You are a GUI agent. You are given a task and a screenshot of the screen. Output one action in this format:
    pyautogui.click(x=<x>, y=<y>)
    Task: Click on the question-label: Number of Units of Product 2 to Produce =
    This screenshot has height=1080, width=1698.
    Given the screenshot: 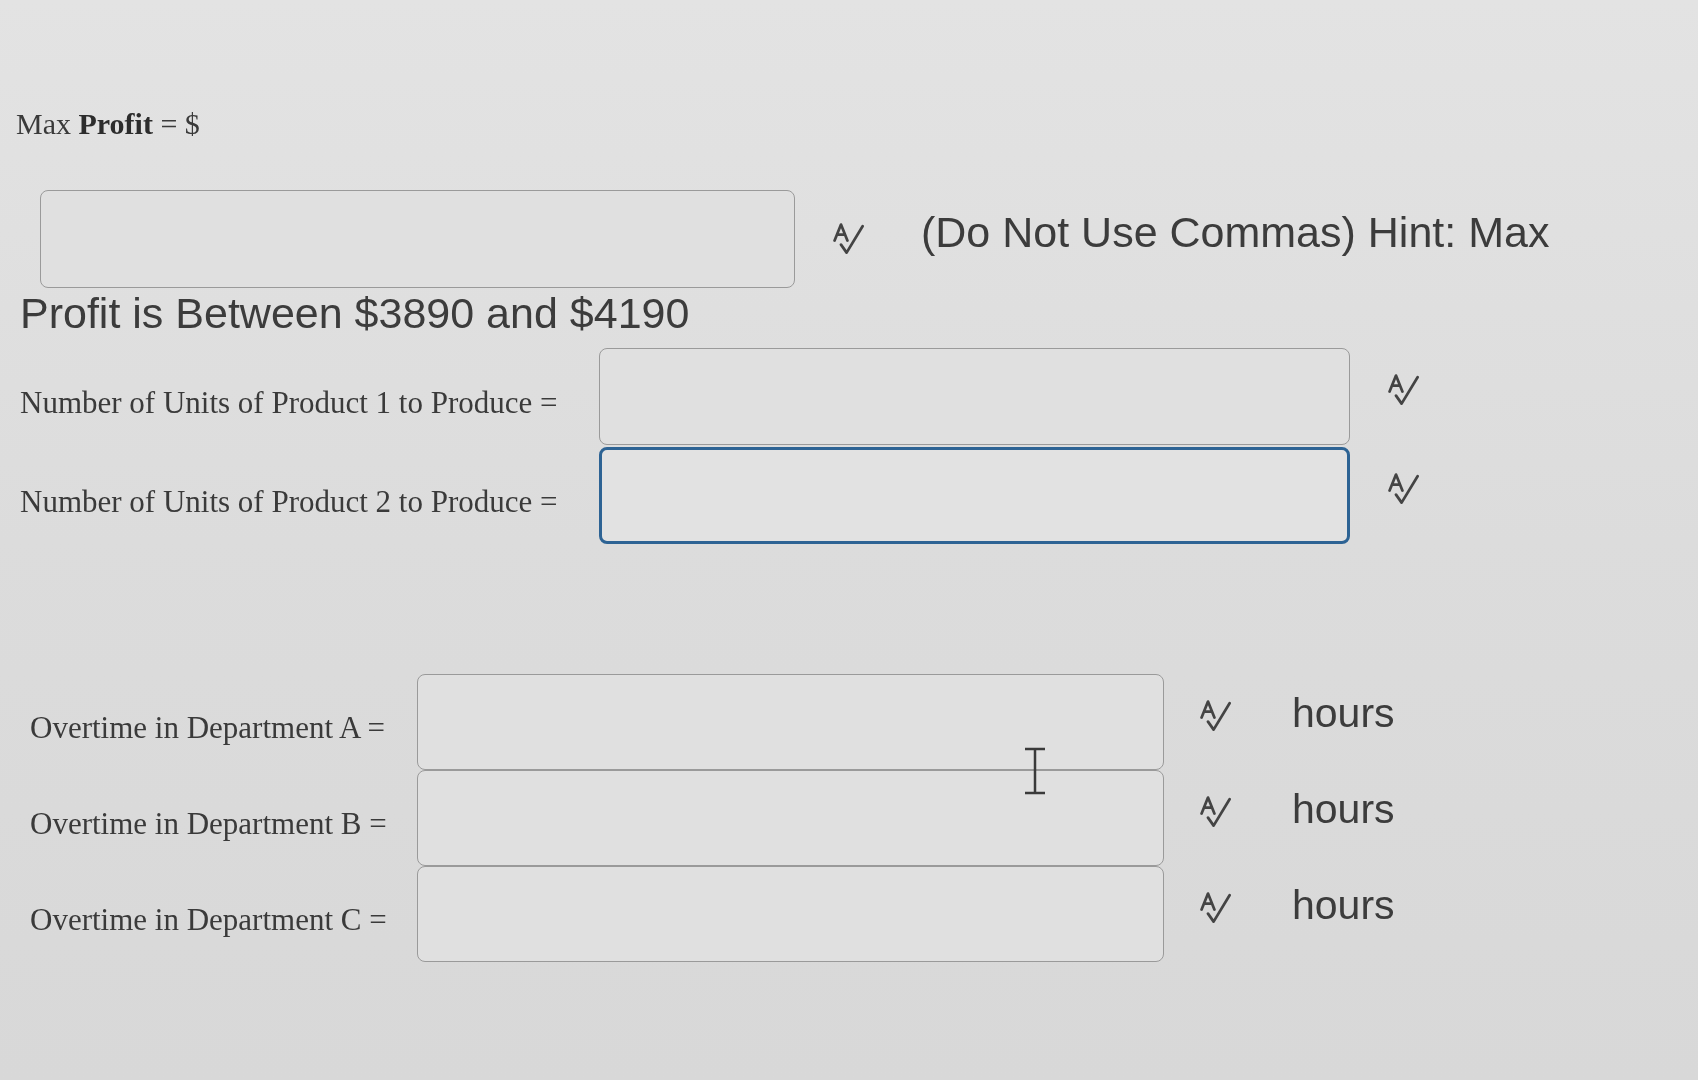 What is the action you would take?
    pyautogui.click(x=289, y=501)
    